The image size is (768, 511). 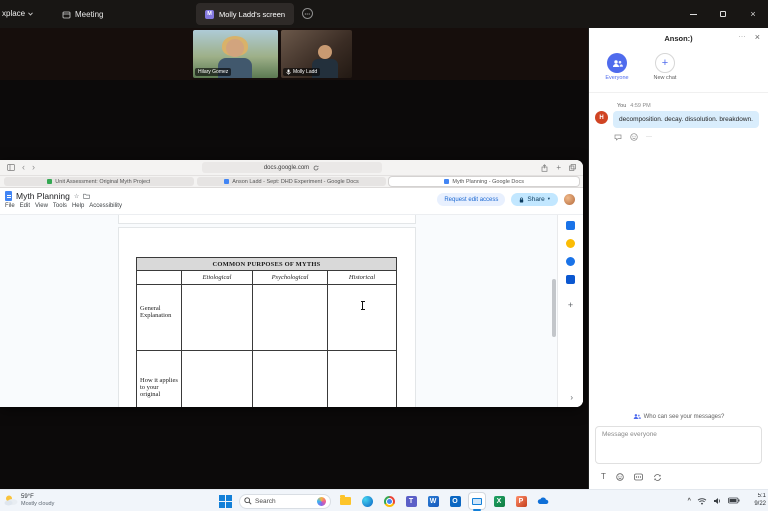 I want to click on participant-name-tag: Molly Ladd, so click(x=302, y=72).